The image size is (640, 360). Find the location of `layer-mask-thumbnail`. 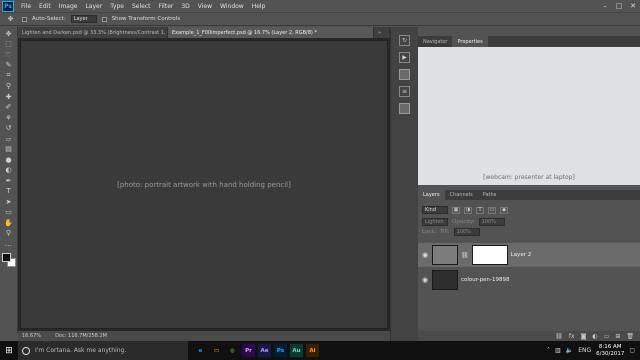

layer-mask-thumbnail is located at coordinates (489, 255).